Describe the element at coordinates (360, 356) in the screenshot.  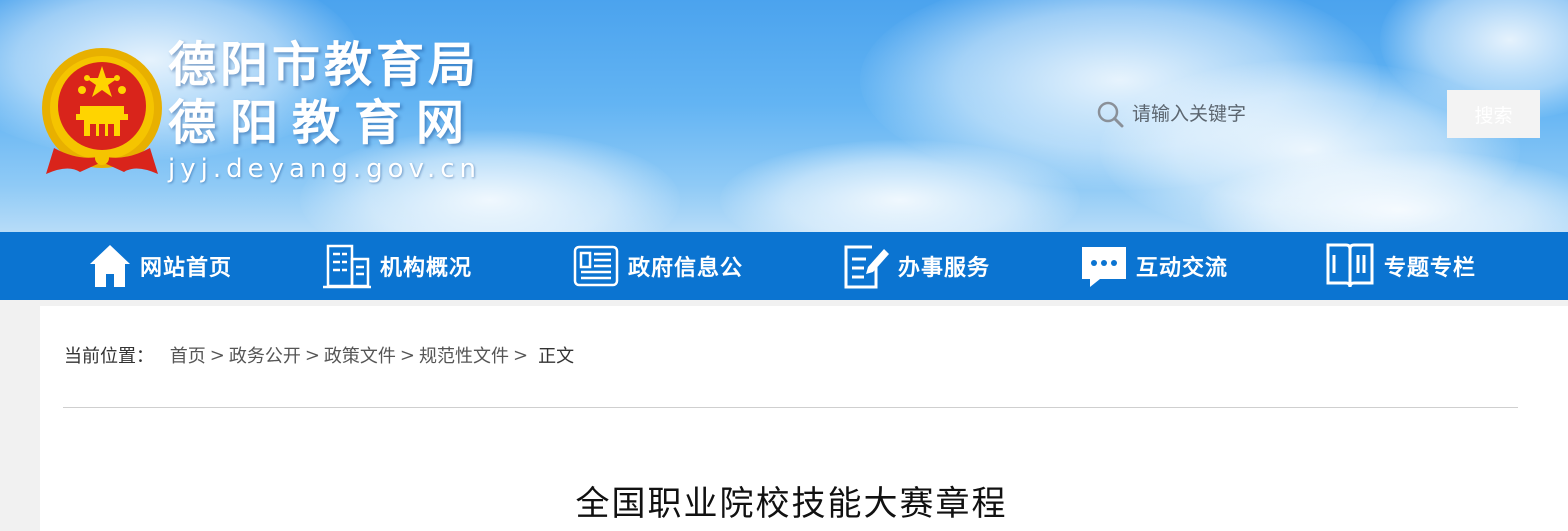
I see `breadcrumb-link-policy: 政策文件` at that location.